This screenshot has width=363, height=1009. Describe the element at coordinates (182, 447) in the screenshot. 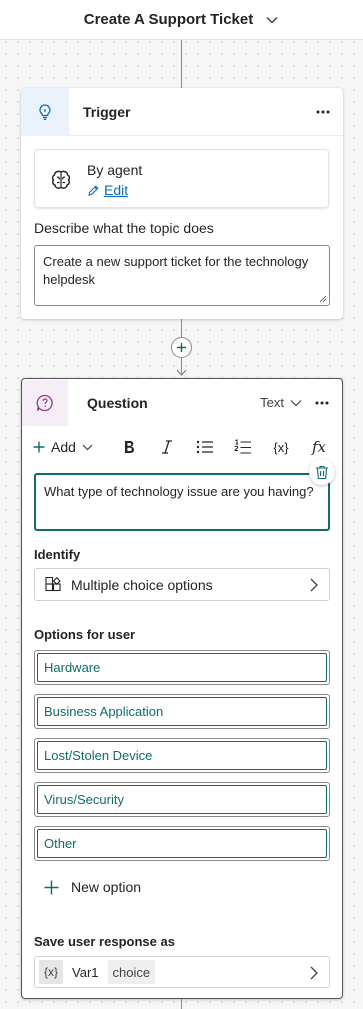

I see `formatting-toolbar: Add {x} fx` at that location.